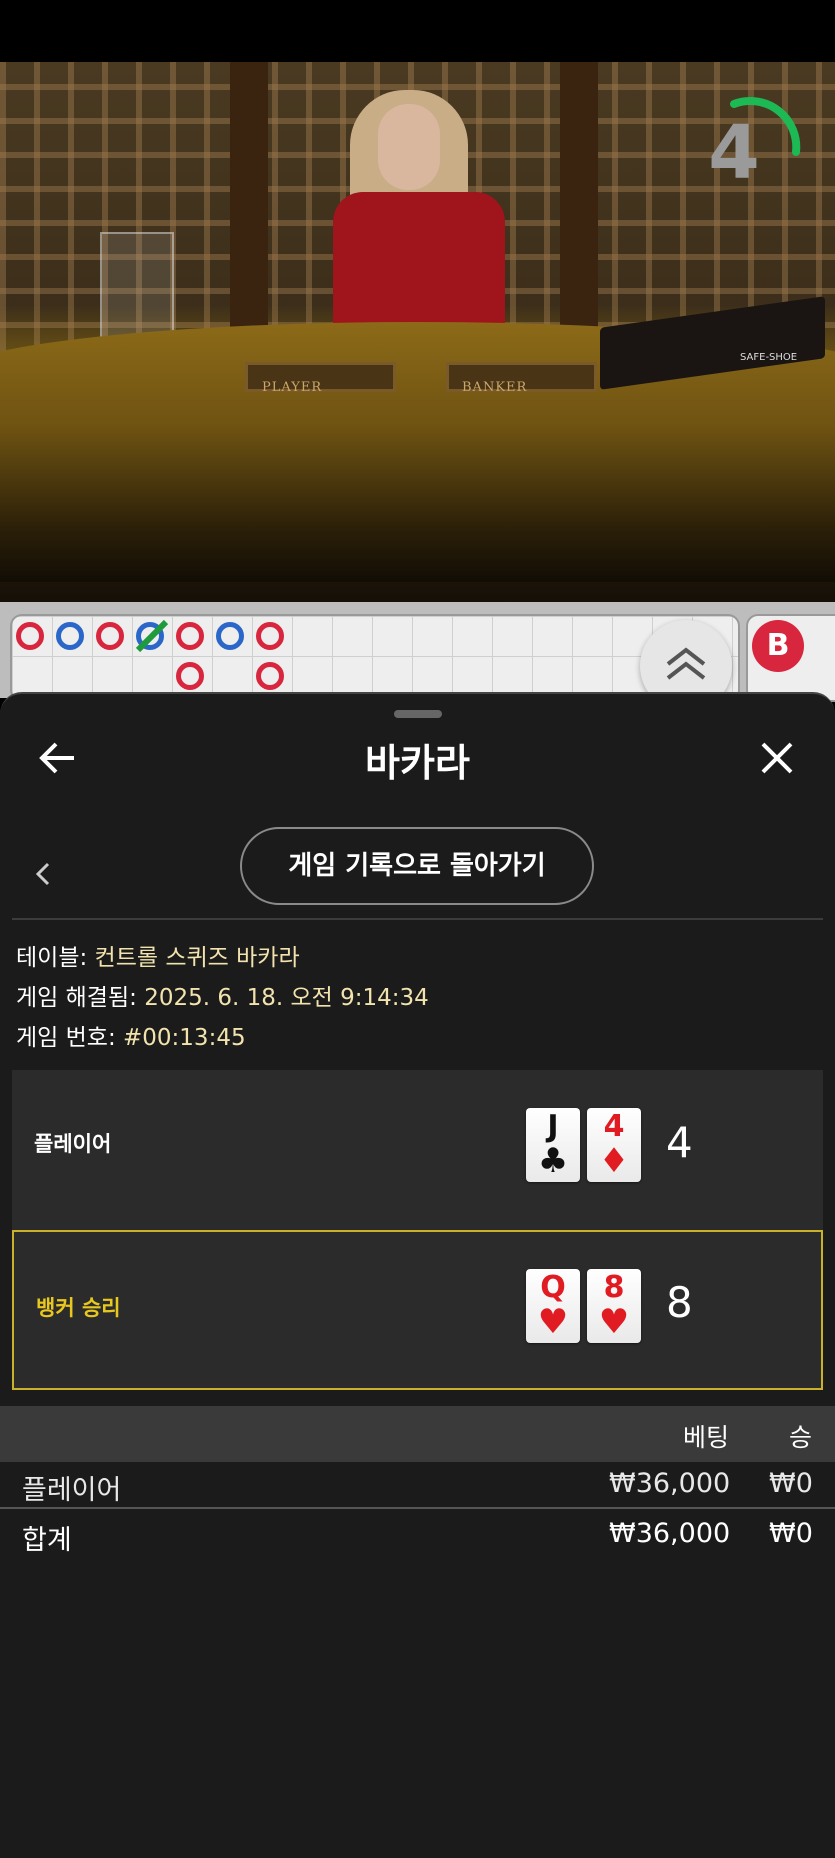  Describe the element at coordinates (72, 1490) in the screenshot. I see `bet-row-name: 플레이어` at that location.